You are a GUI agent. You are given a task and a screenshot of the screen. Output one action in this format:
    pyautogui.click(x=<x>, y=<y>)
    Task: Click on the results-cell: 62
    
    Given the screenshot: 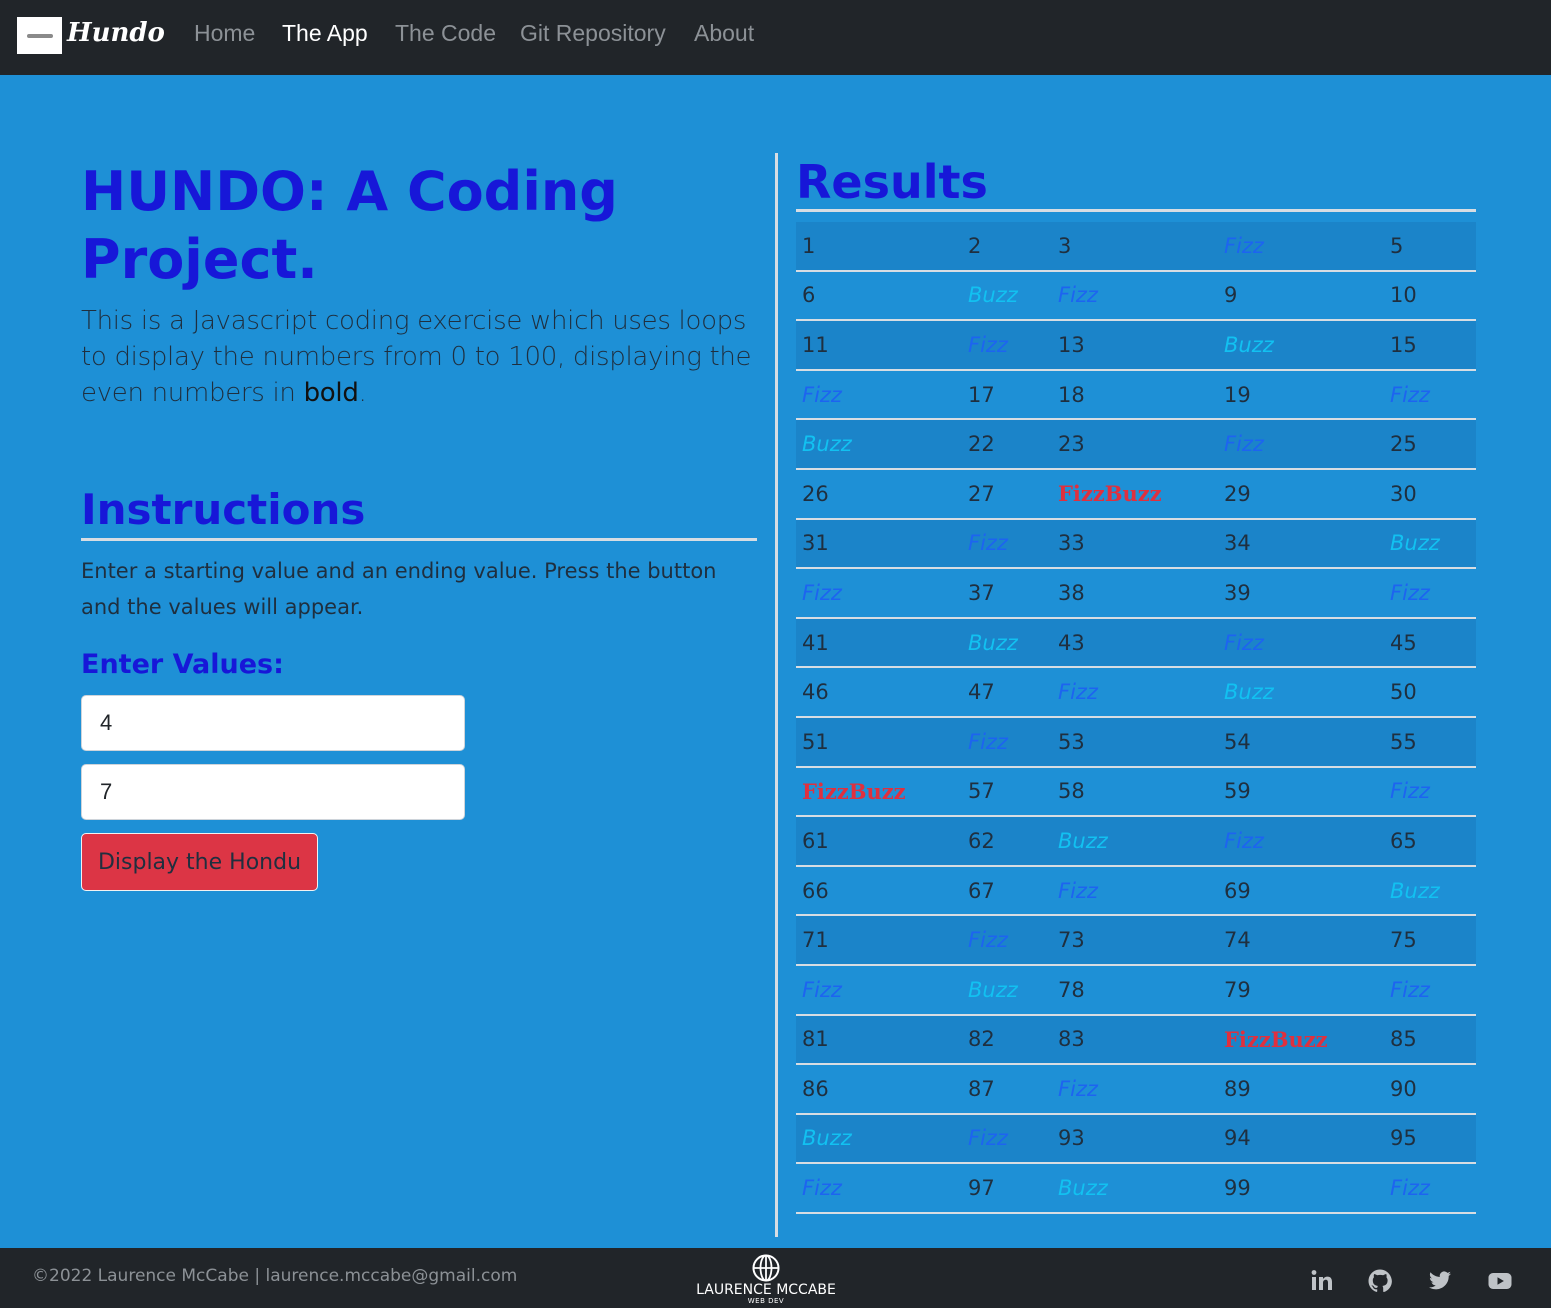 What is the action you would take?
    pyautogui.click(x=1007, y=841)
    